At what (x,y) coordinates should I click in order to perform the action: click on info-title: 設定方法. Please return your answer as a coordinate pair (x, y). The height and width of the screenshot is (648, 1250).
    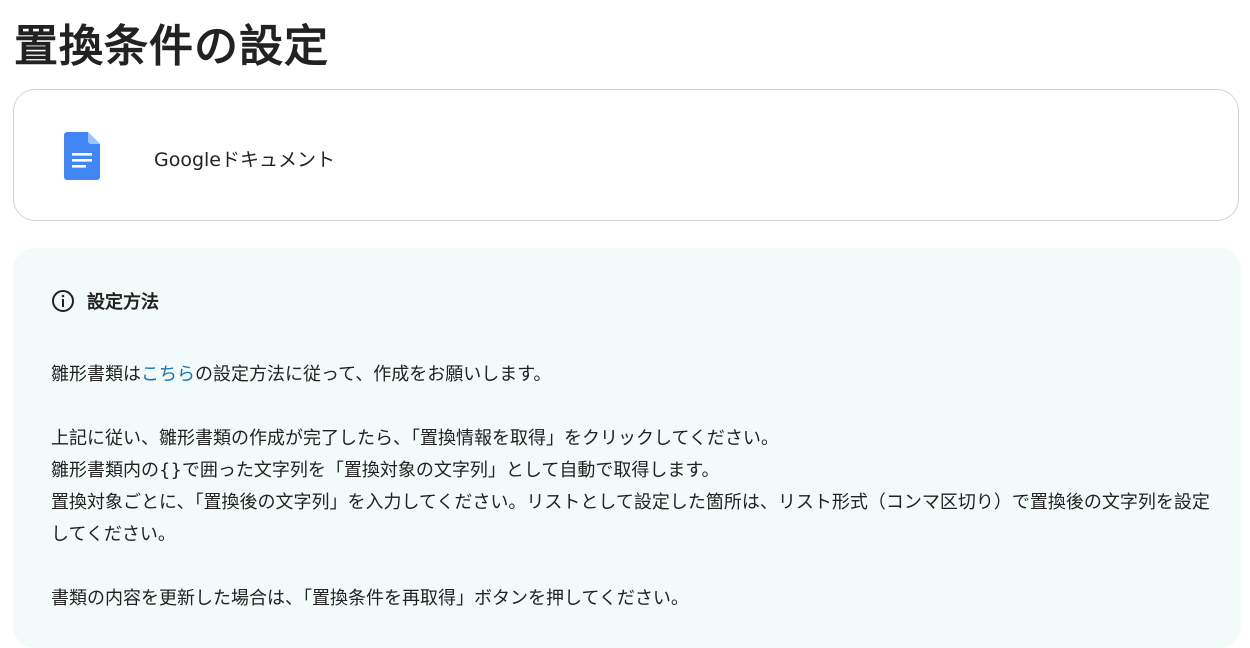
    Looking at the image, I should click on (123, 302).